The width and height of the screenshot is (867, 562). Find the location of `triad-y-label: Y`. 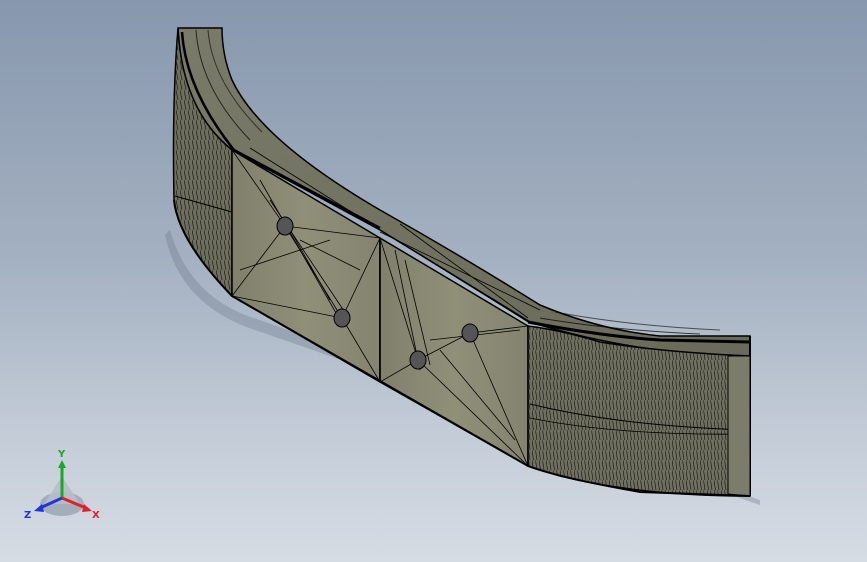

triad-y-label: Y is located at coordinates (61, 454).